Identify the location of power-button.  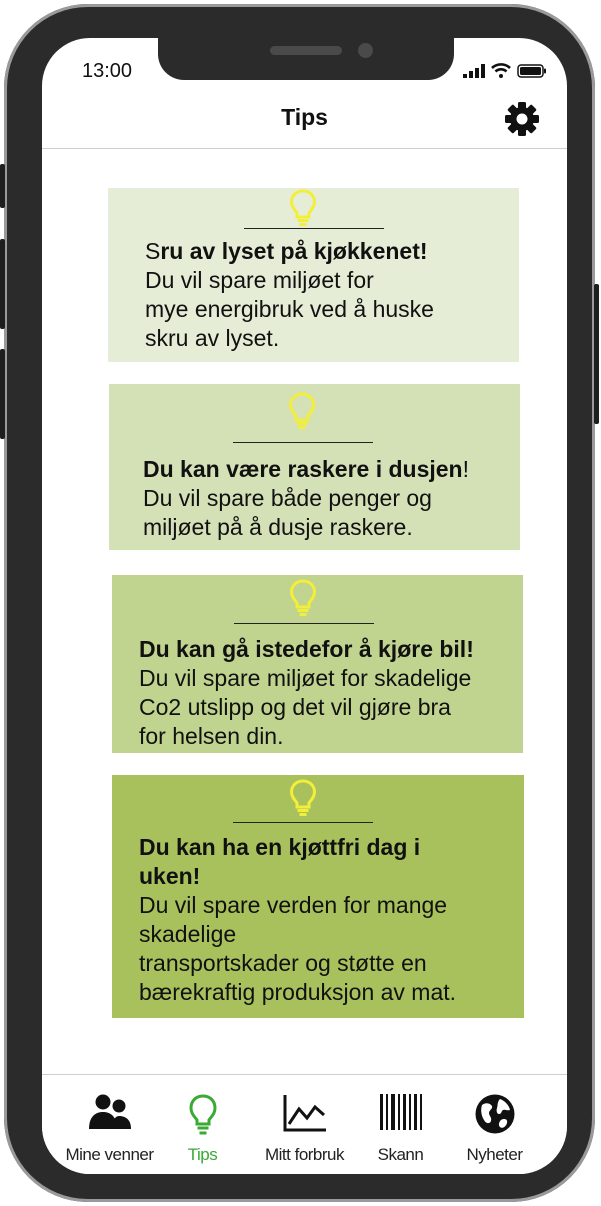
(596, 354).